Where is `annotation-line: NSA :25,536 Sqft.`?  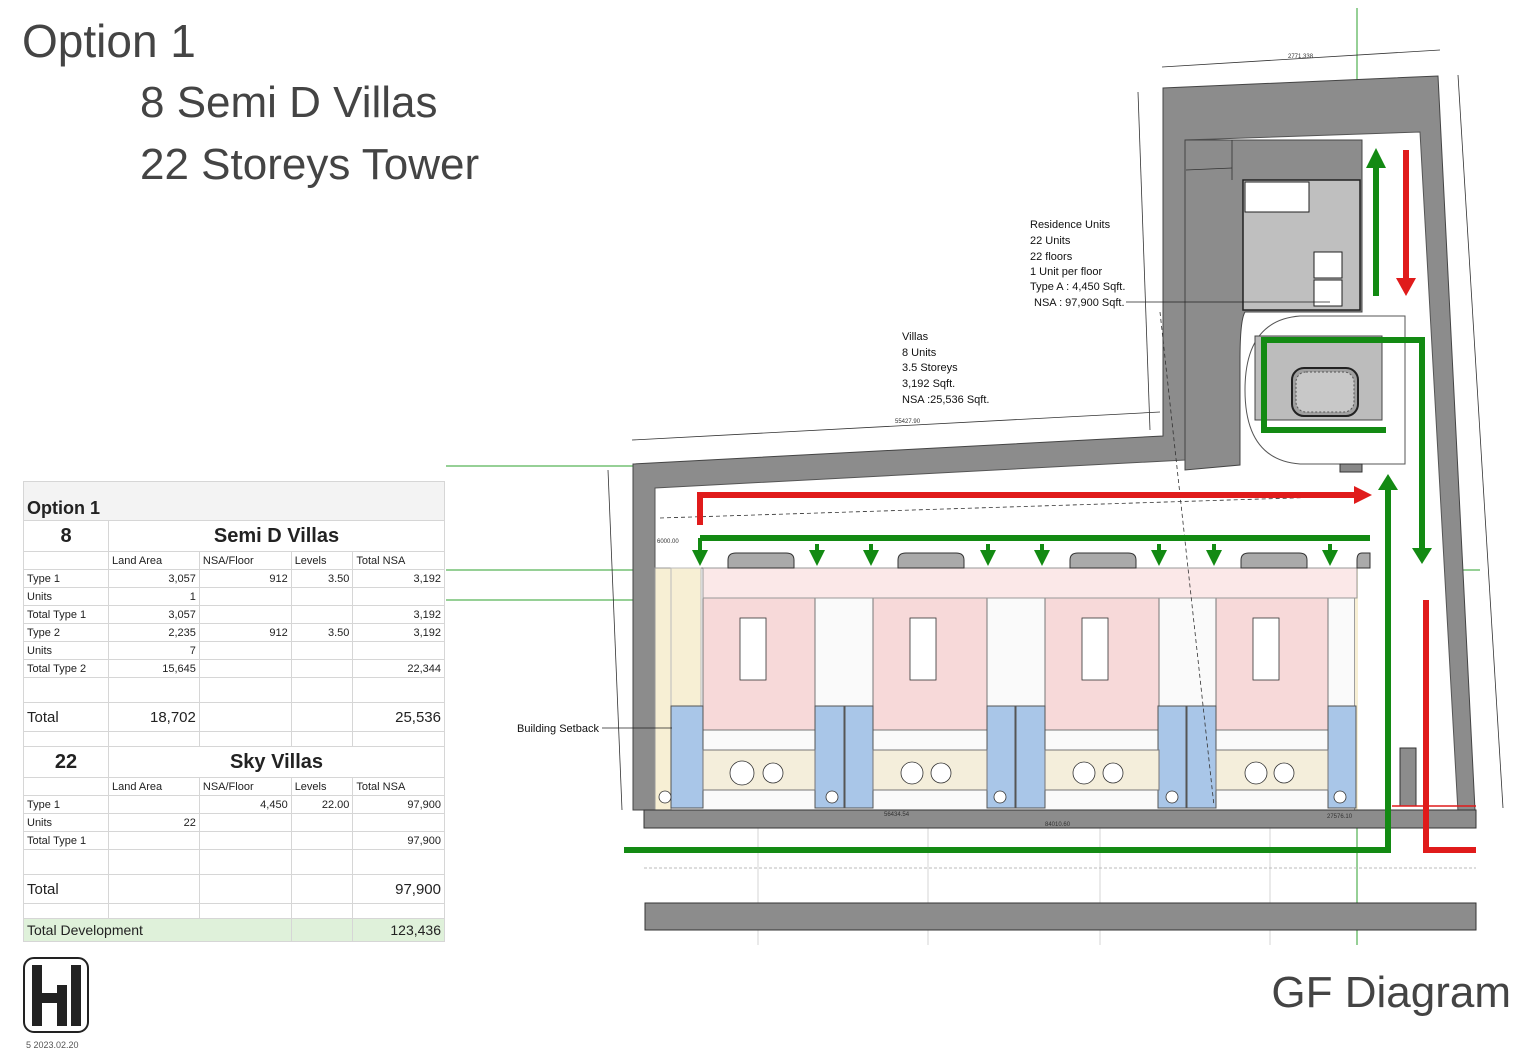 annotation-line: NSA :25,536 Sqft. is located at coordinates (945, 400).